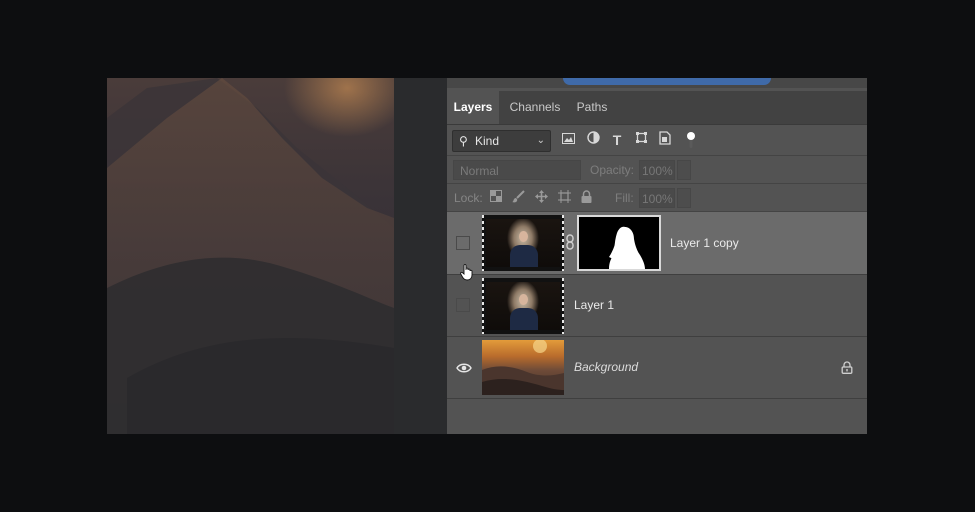 The height and width of the screenshot is (512, 975). I want to click on layer-filter-row: ⚲ Kind ⌄ T, so click(657, 140).